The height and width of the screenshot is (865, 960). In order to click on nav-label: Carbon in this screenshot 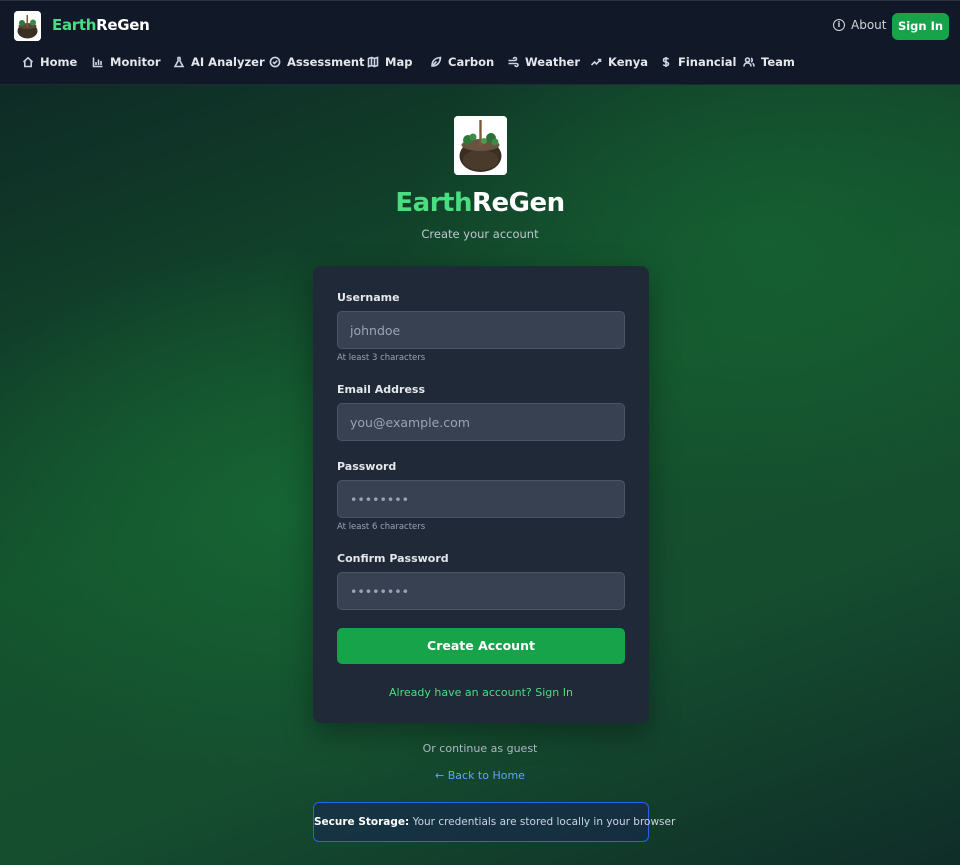, I will do `click(471, 62)`.